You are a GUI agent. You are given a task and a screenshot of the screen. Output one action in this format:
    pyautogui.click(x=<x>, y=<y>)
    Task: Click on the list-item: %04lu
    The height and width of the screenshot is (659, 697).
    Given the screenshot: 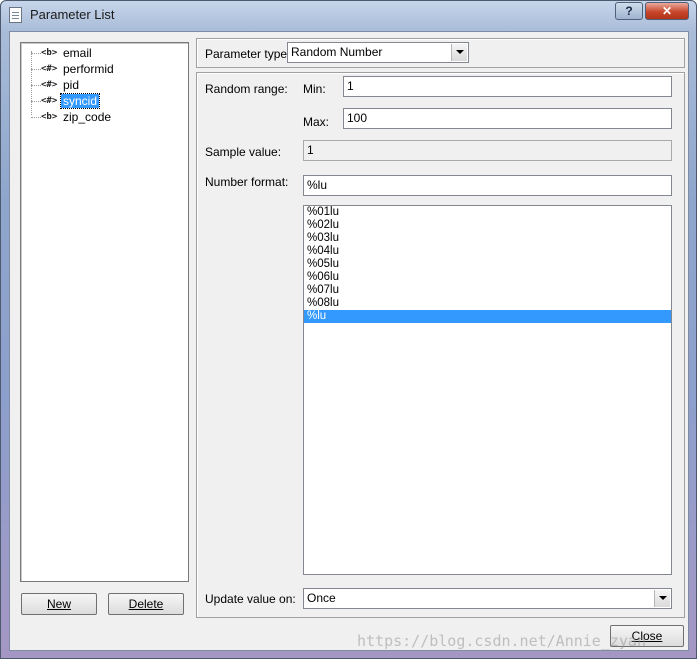 What is the action you would take?
    pyautogui.click(x=487, y=251)
    